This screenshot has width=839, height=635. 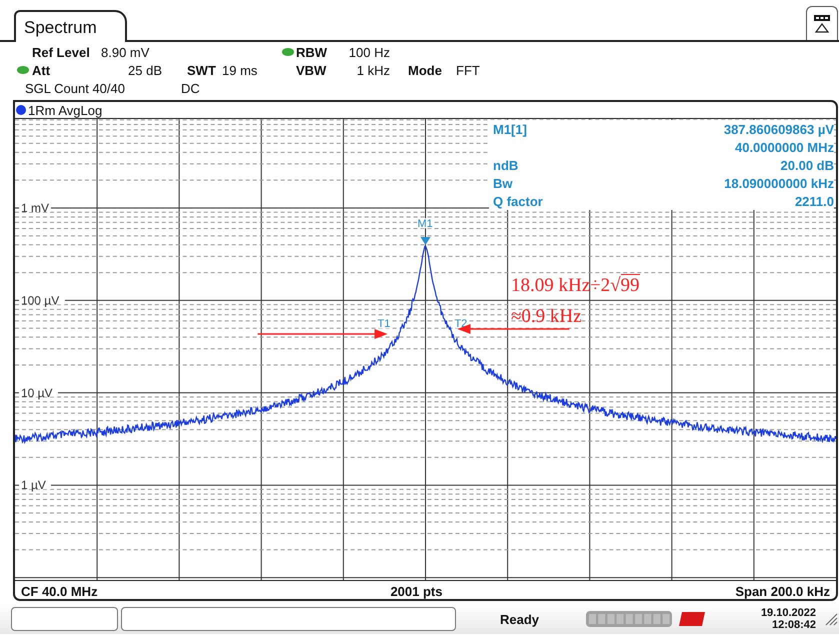 I want to click on marker-icon, so click(x=425, y=241).